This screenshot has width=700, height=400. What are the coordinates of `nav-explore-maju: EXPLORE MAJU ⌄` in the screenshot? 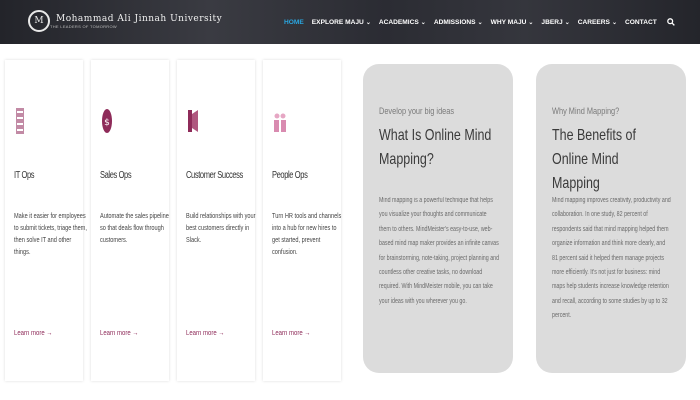 It's located at (341, 22).